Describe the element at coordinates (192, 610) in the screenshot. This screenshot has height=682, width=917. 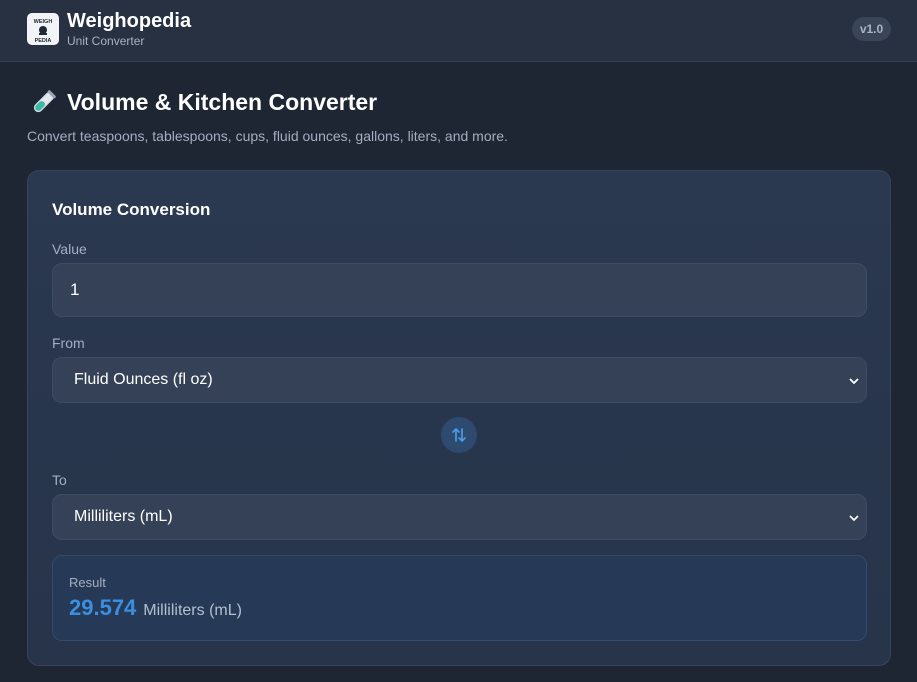
I see `result-unit: Milliliters (mL)` at that location.